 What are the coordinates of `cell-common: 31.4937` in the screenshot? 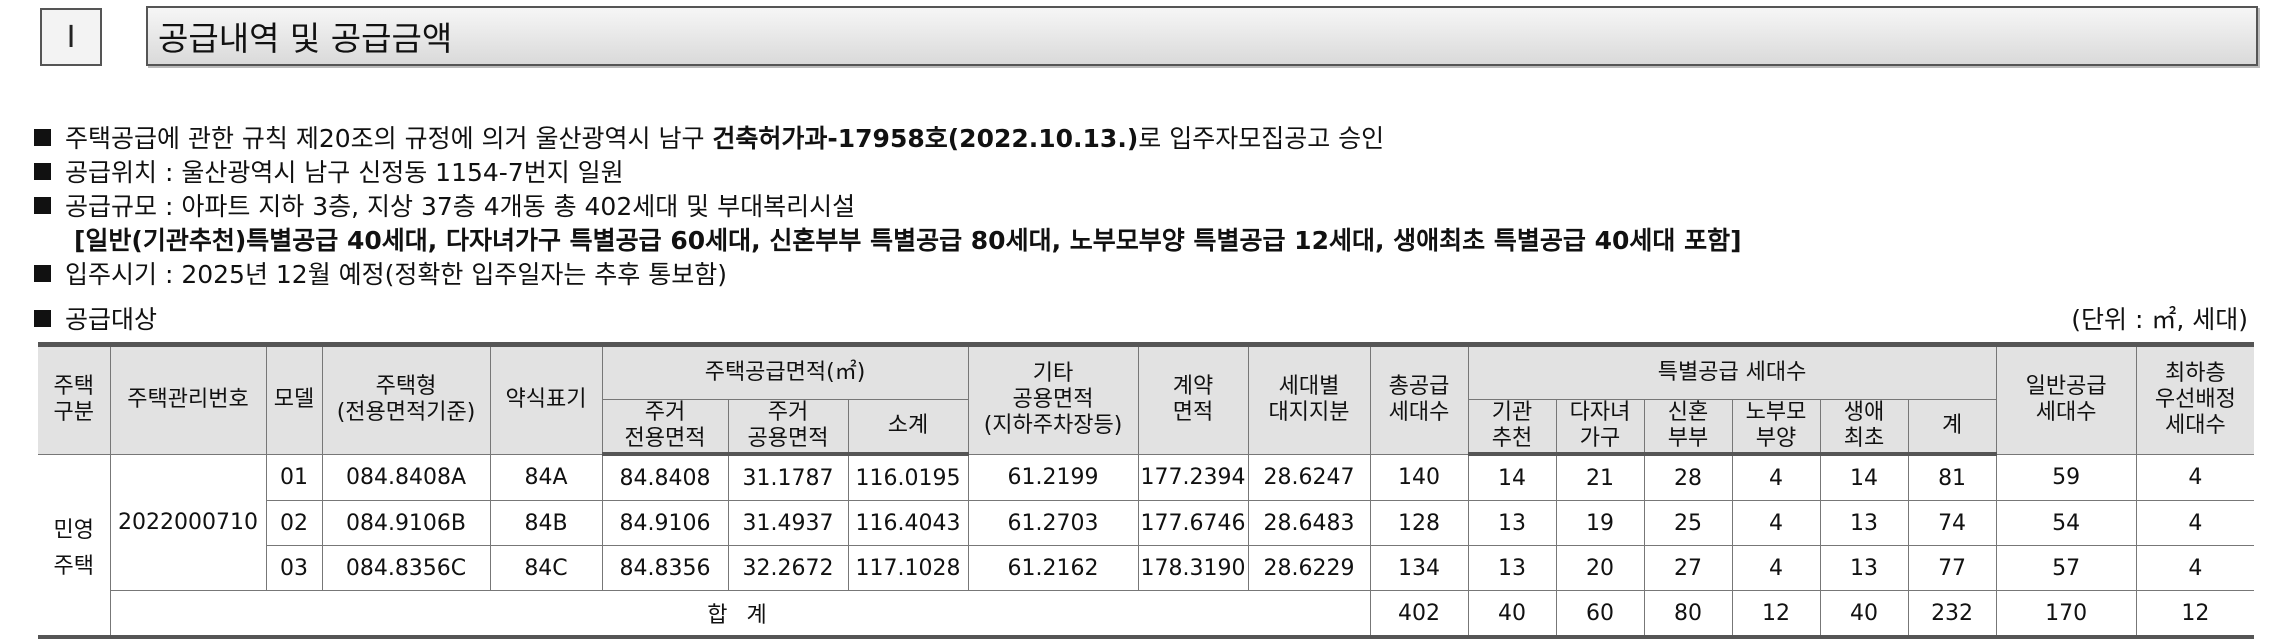 It's located at (788, 523).